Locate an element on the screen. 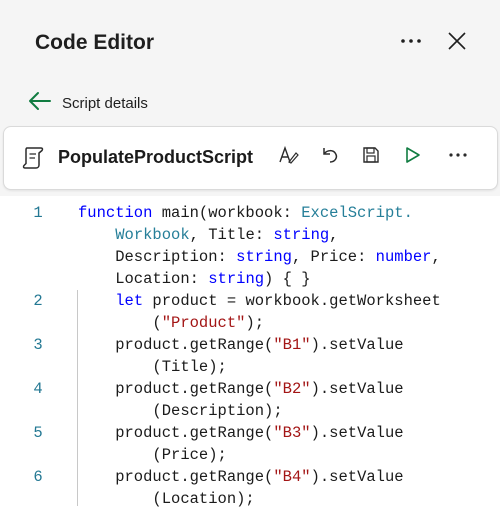 This screenshot has width=500, height=531. format-icon is located at coordinates (288, 157).